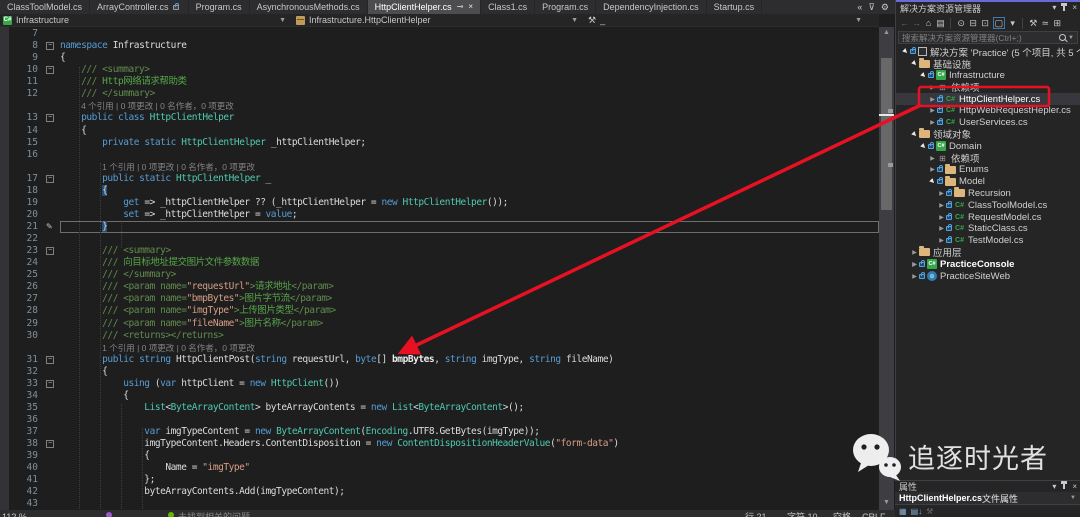 The width and height of the screenshot is (1080, 517). Describe the element at coordinates (988, 181) in the screenshot. I see `tree-item-model: ▶ Model` at that location.